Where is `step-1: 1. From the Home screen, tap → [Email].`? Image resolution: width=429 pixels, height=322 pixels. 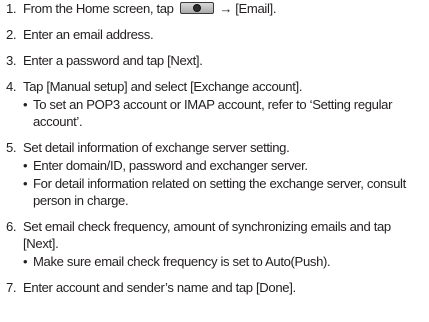 step-1: 1. From the Home screen, tap → [Email]. is located at coordinates (216, 8).